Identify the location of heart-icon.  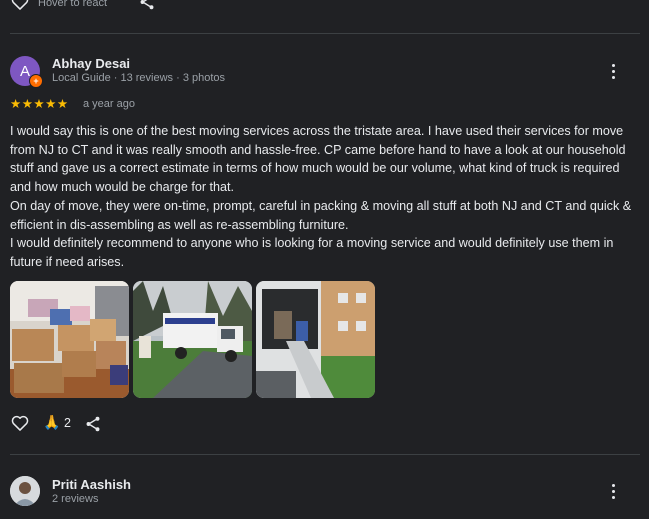
(20, 6).